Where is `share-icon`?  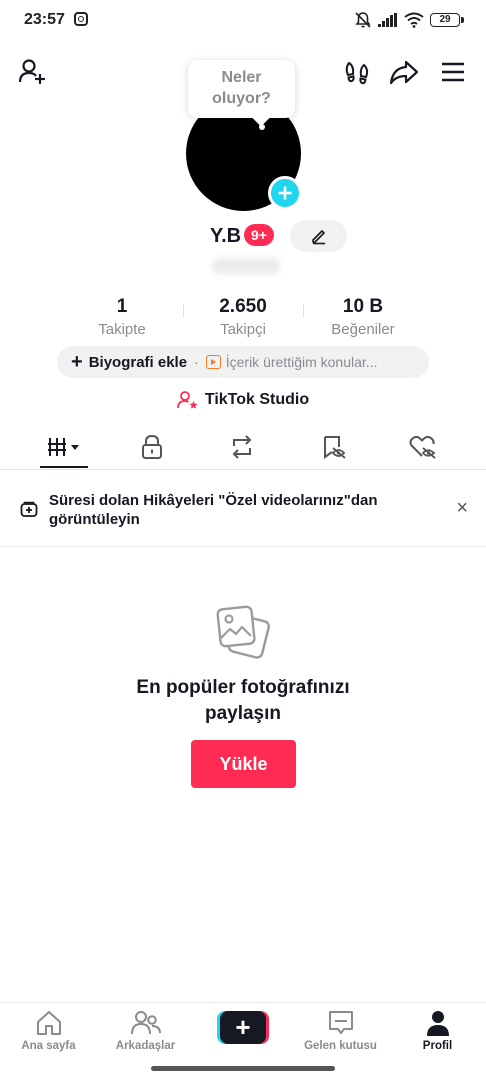
share-icon is located at coordinates (404, 72).